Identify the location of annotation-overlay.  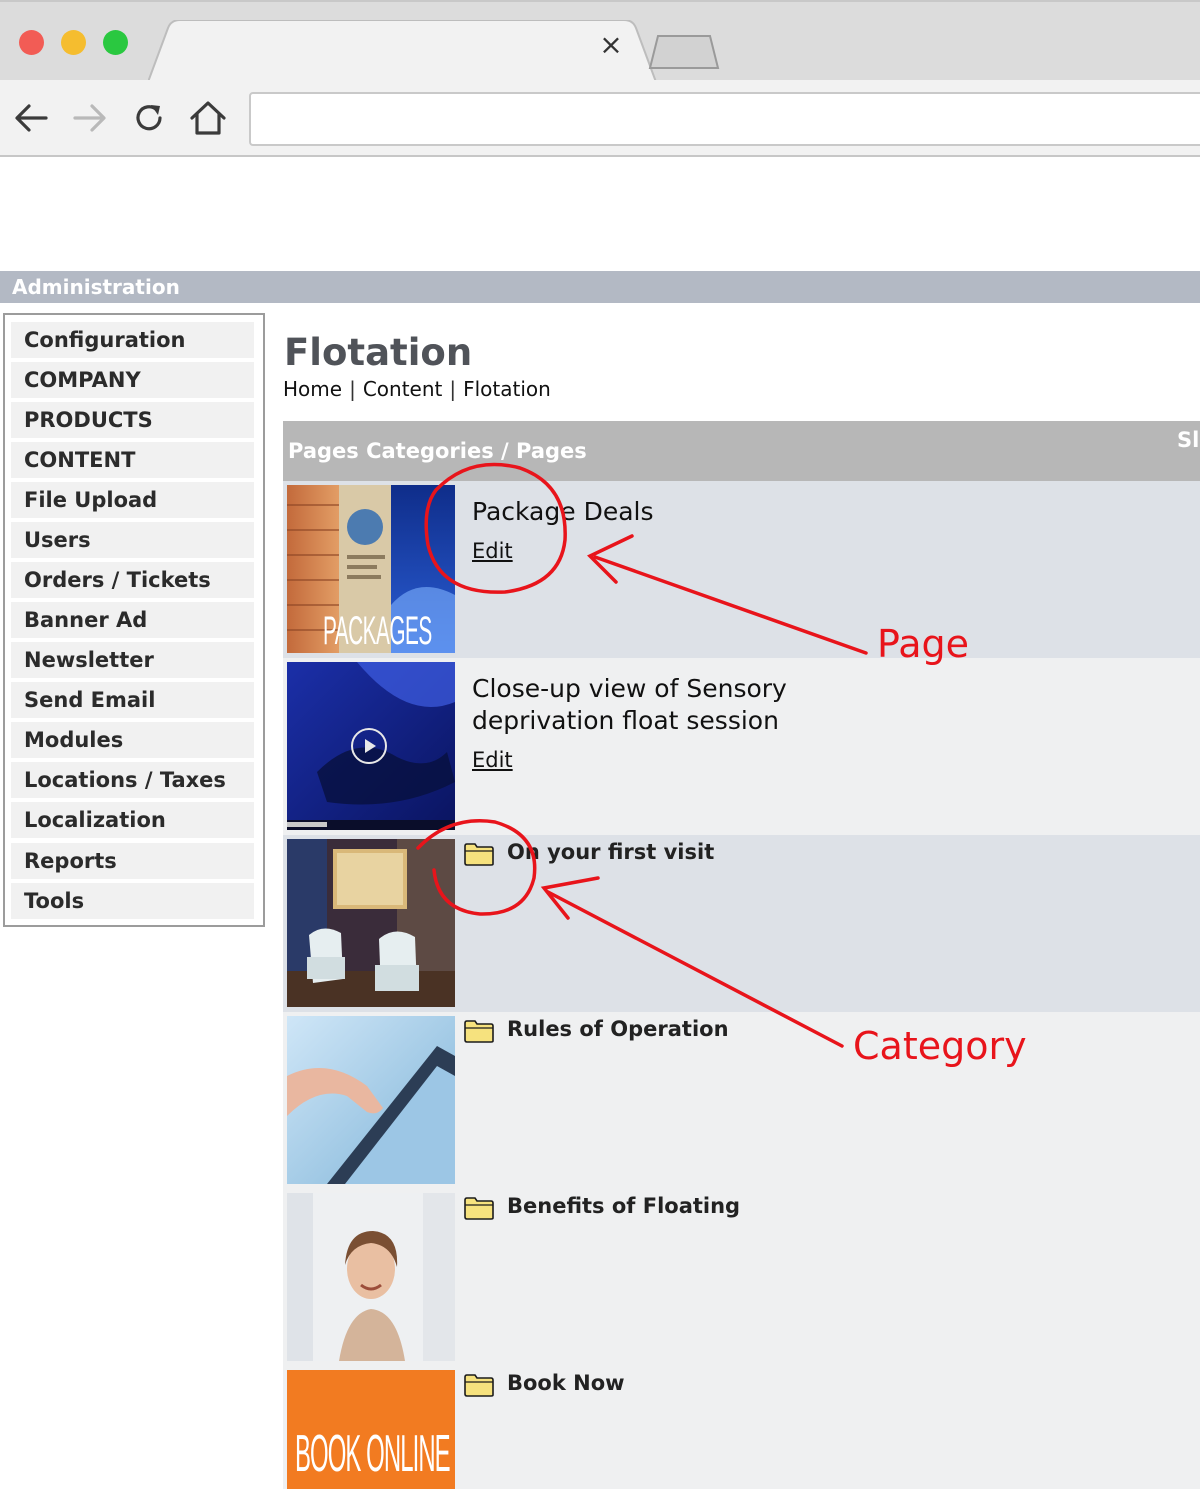
(642, 755).